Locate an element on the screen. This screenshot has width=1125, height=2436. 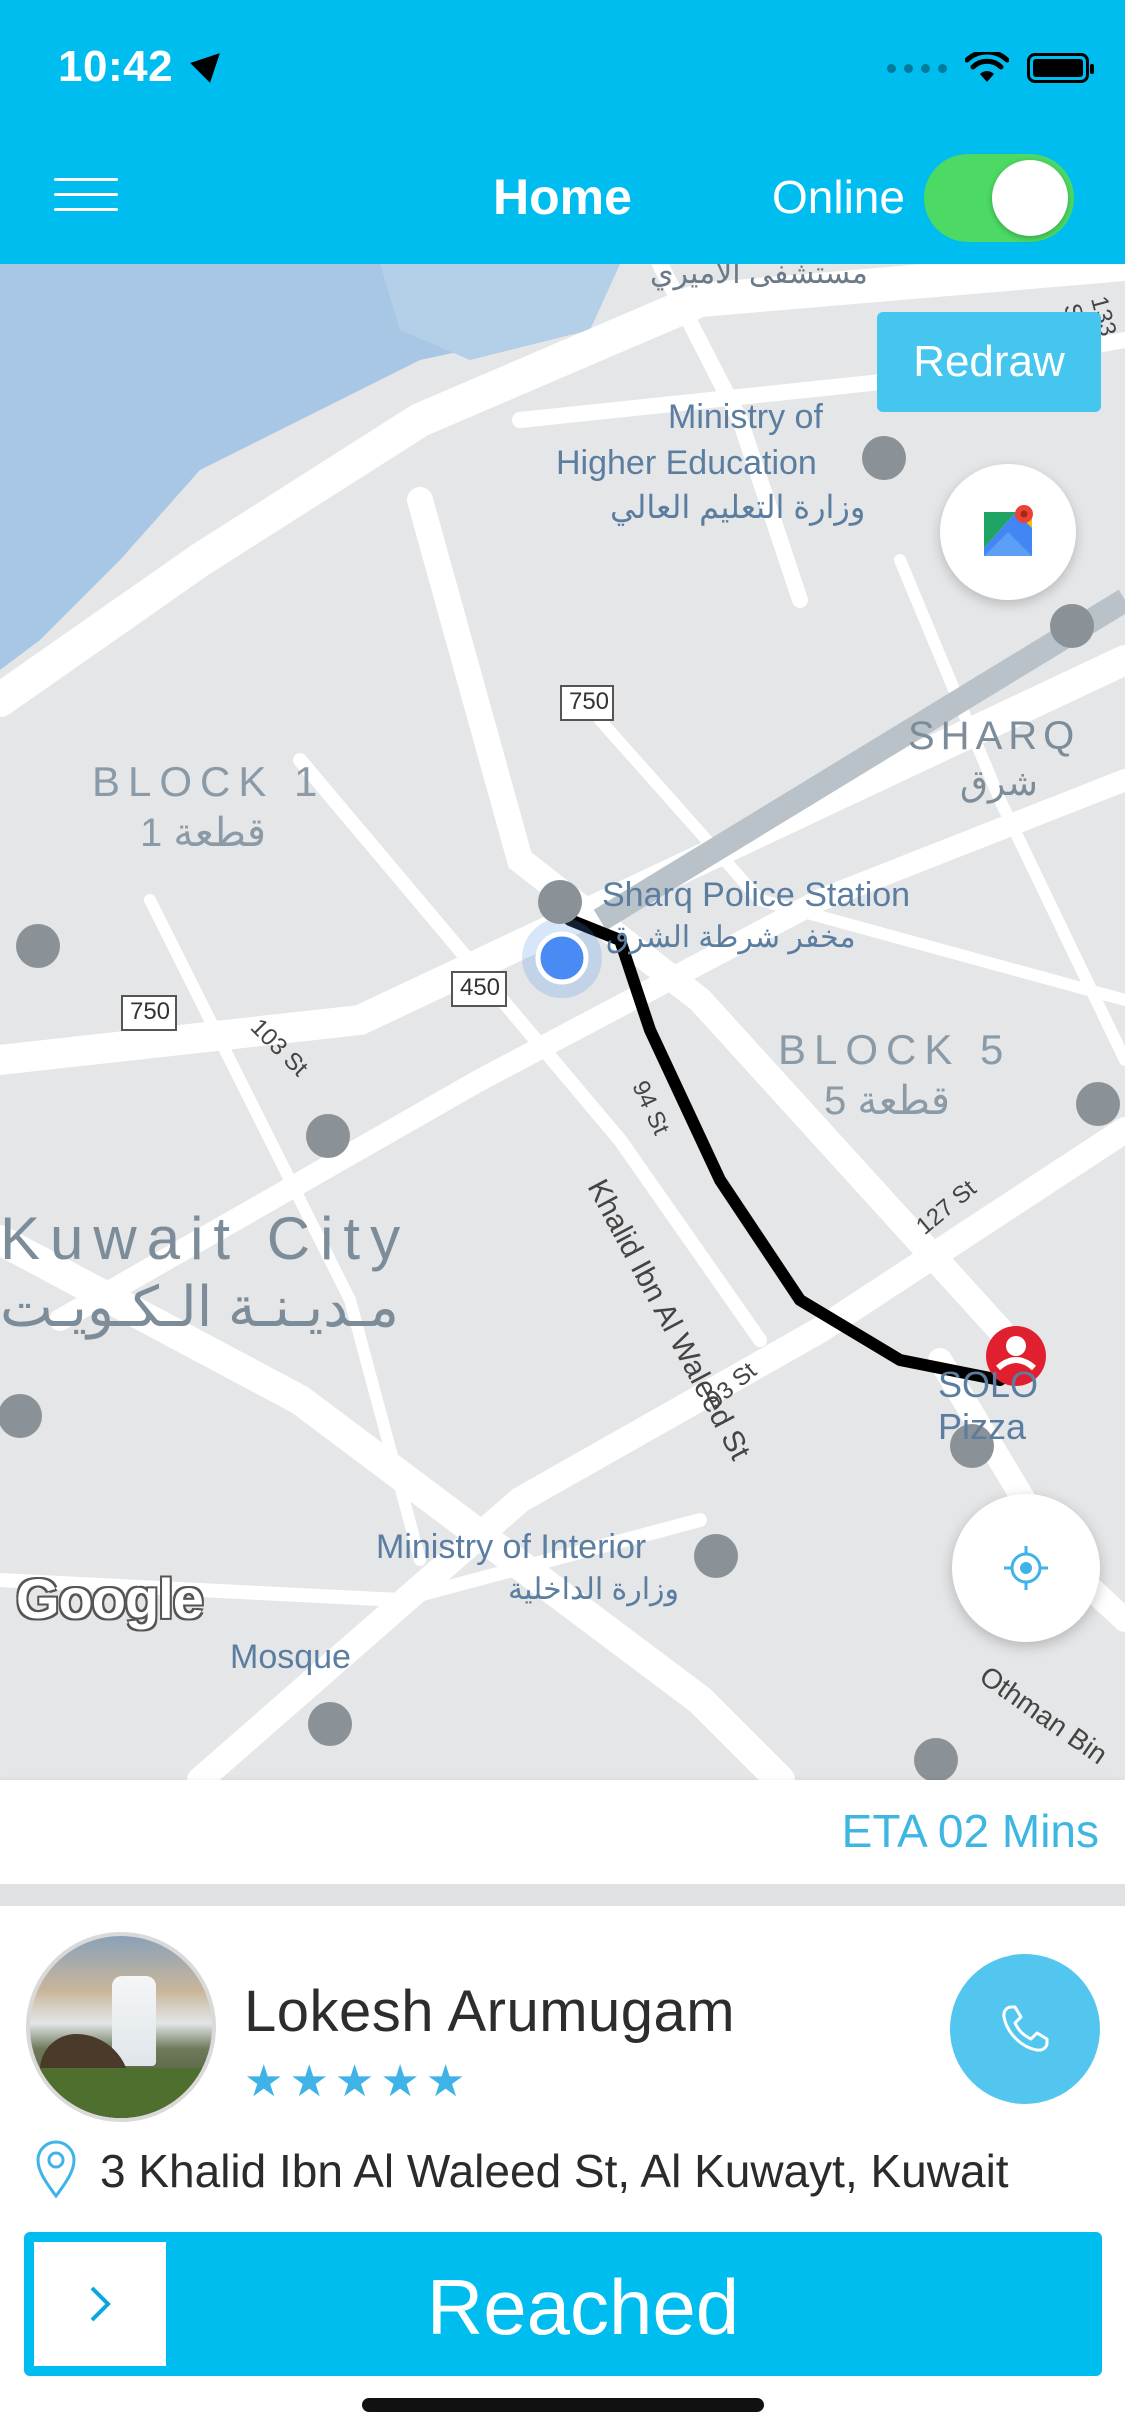
police-station-ar-label: مخفر شرطة الشرق is located at coordinates (731, 937).